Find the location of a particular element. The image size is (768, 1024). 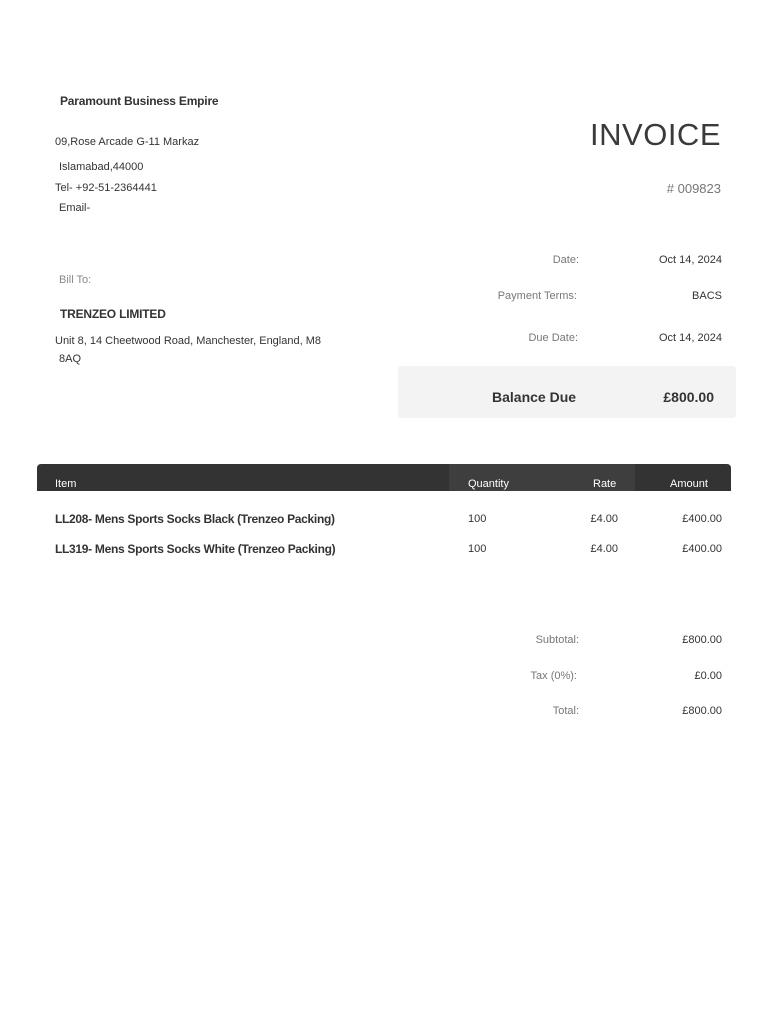

due-date-label: Due Date: is located at coordinates (553, 338).